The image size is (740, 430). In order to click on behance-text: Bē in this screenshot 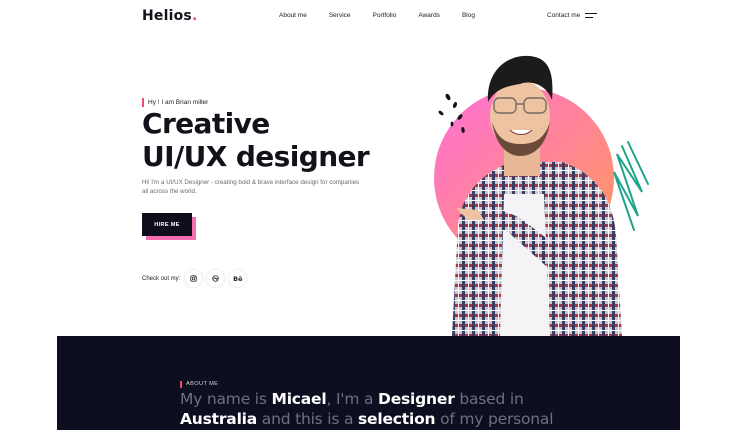, I will do `click(238, 278)`.